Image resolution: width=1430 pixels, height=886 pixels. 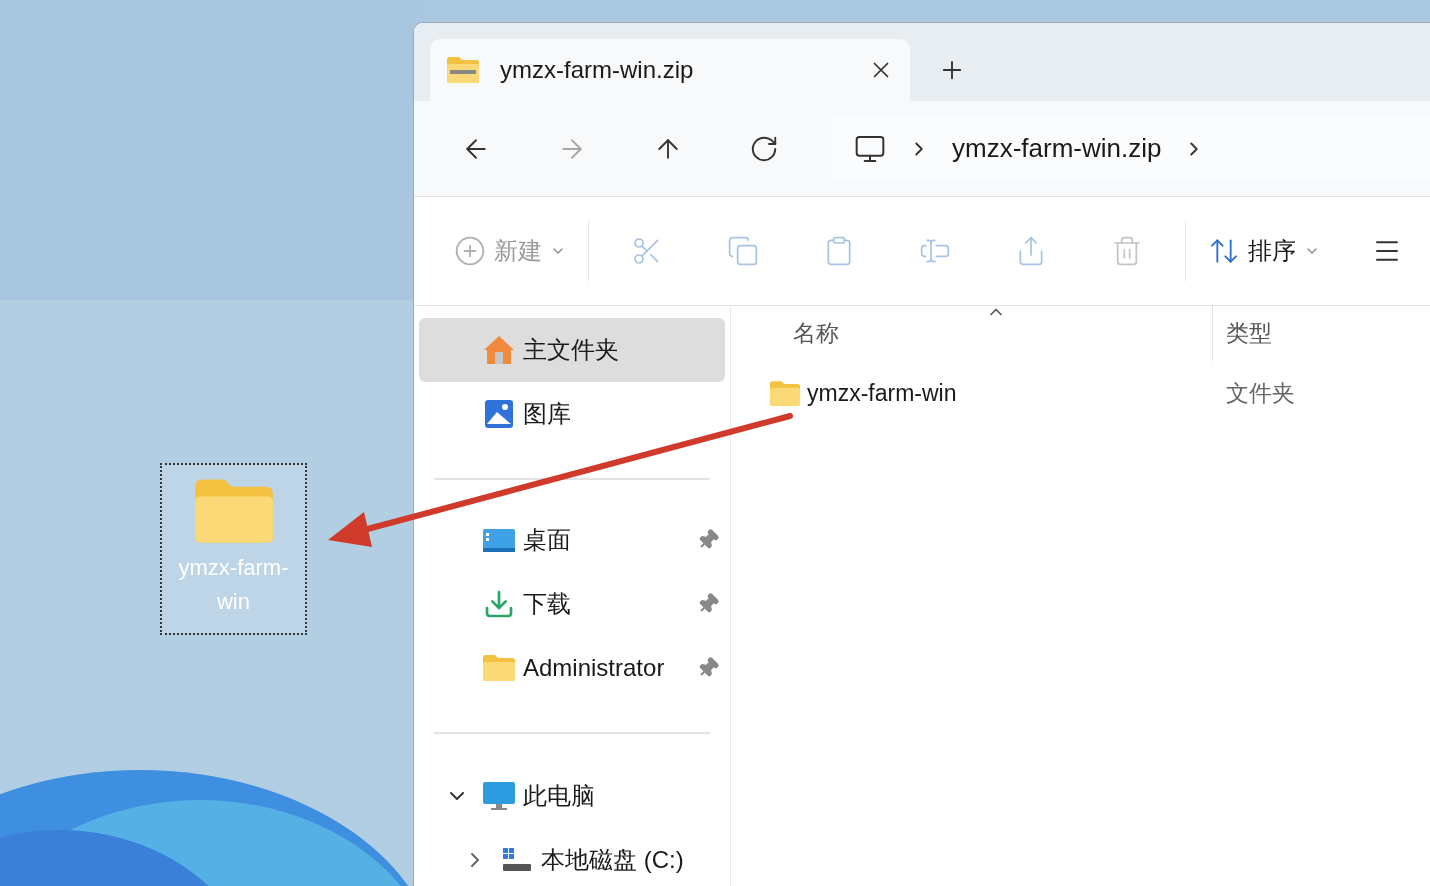 I want to click on sidebar-label: 此电脑, so click(x=559, y=796).